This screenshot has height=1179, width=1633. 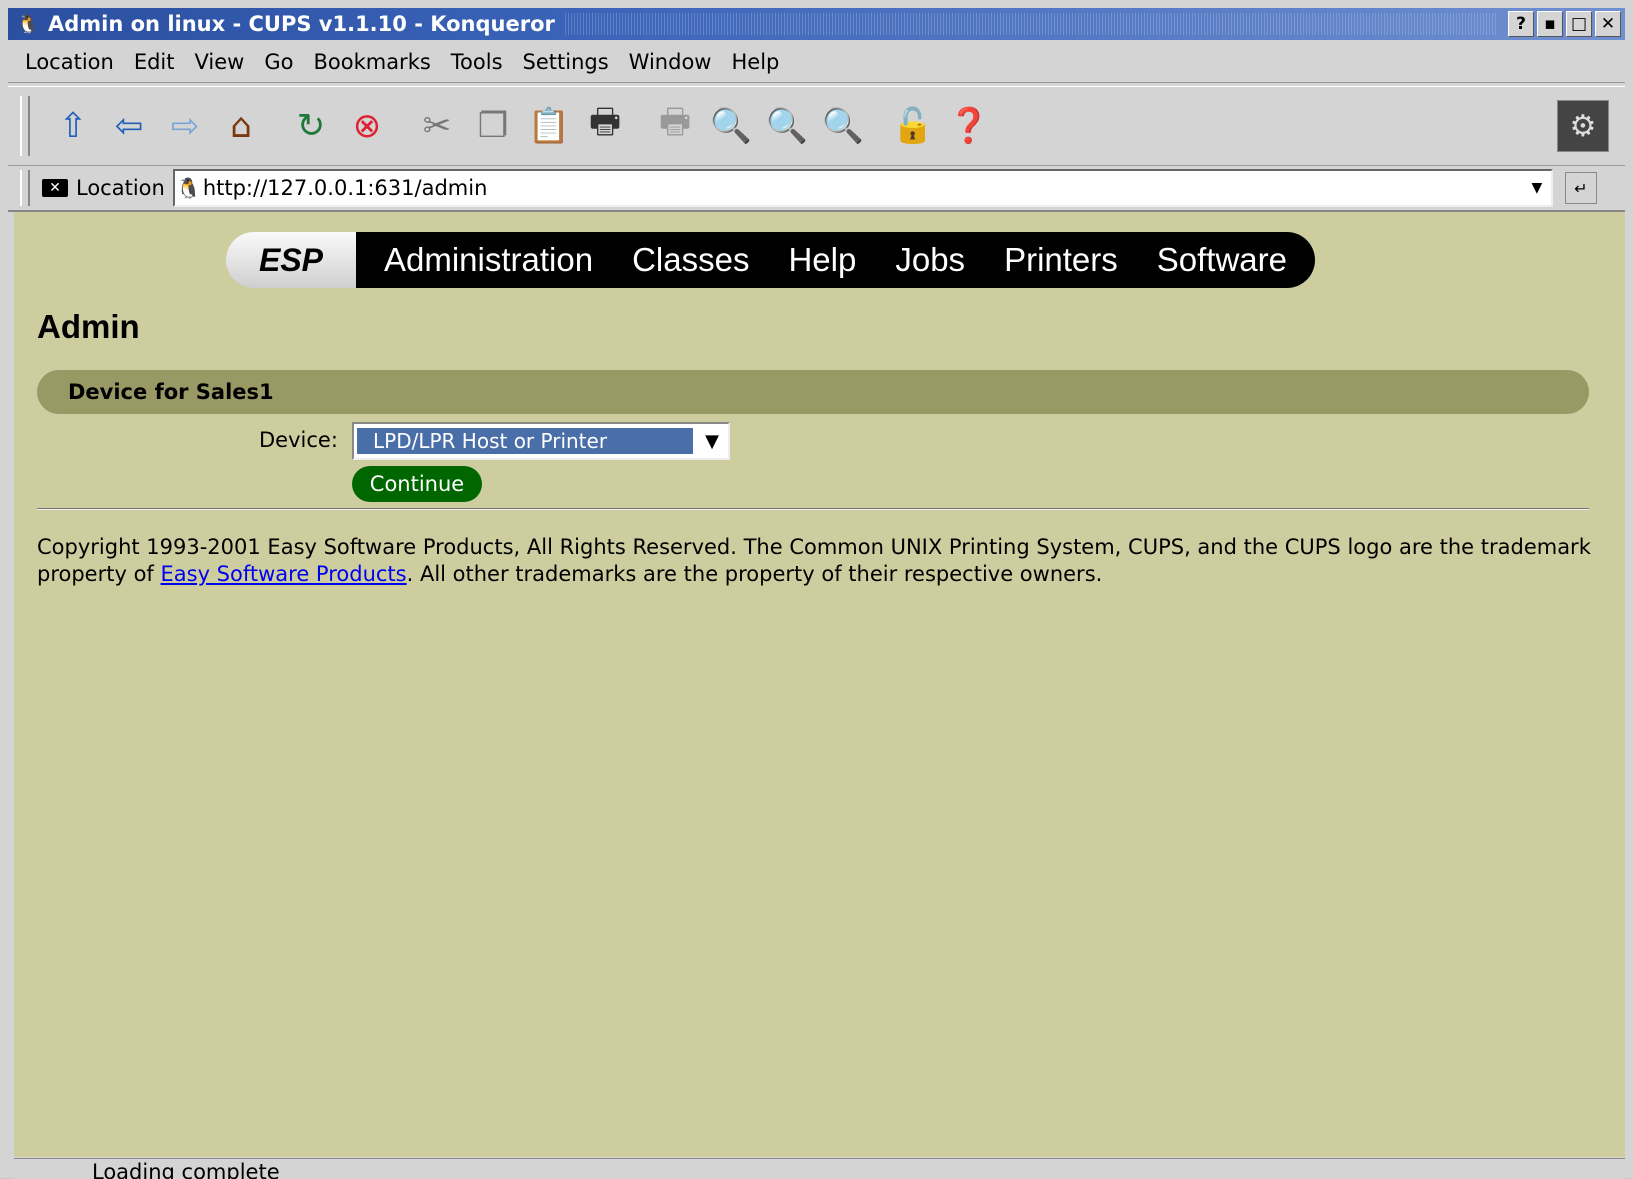 What do you see at coordinates (129, 126) in the screenshot?
I see `back-arrow-icon: ⇦` at bounding box center [129, 126].